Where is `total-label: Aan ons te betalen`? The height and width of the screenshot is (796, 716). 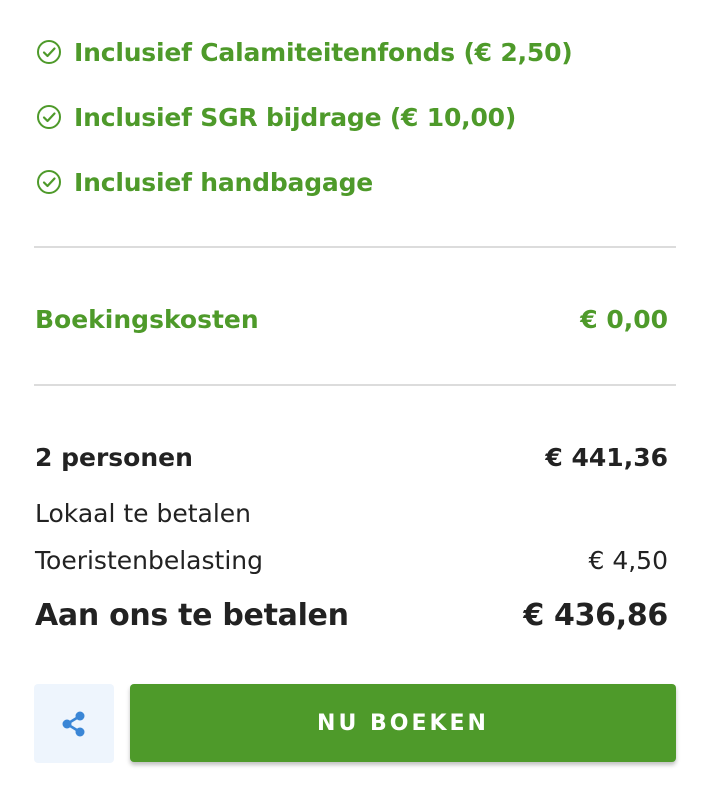
total-label: Aan ons te betalen is located at coordinates (192, 615).